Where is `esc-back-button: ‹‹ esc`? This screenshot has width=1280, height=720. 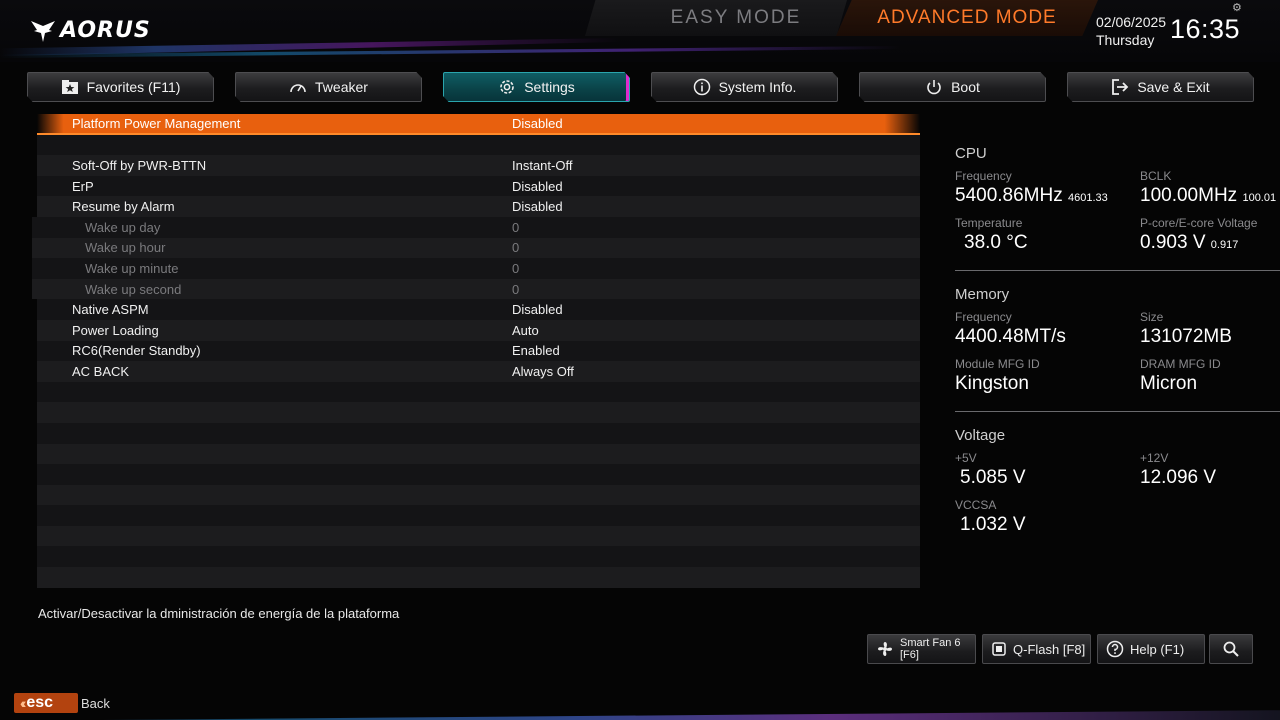
esc-back-button: ‹‹ esc is located at coordinates (46, 703).